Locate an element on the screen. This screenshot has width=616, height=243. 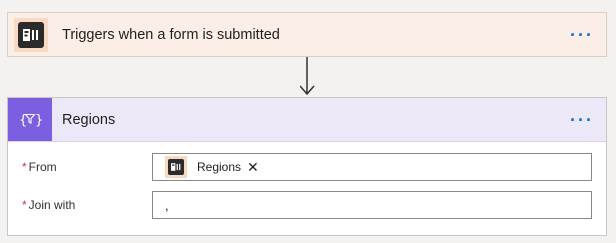
action-icon-box: { } is located at coordinates (30, 119).